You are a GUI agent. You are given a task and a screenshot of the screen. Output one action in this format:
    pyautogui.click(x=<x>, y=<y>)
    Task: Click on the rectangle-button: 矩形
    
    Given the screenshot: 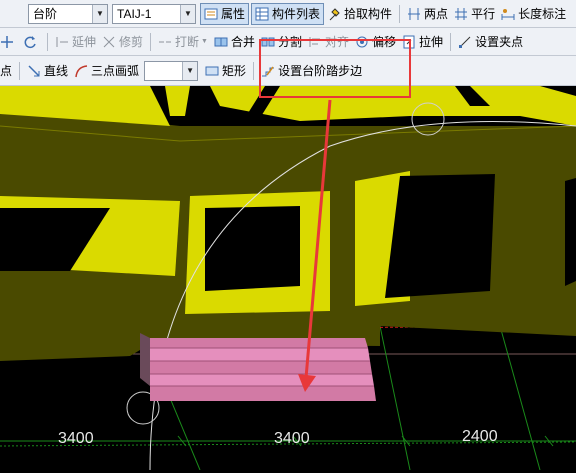 What is the action you would take?
    pyautogui.click(x=225, y=71)
    